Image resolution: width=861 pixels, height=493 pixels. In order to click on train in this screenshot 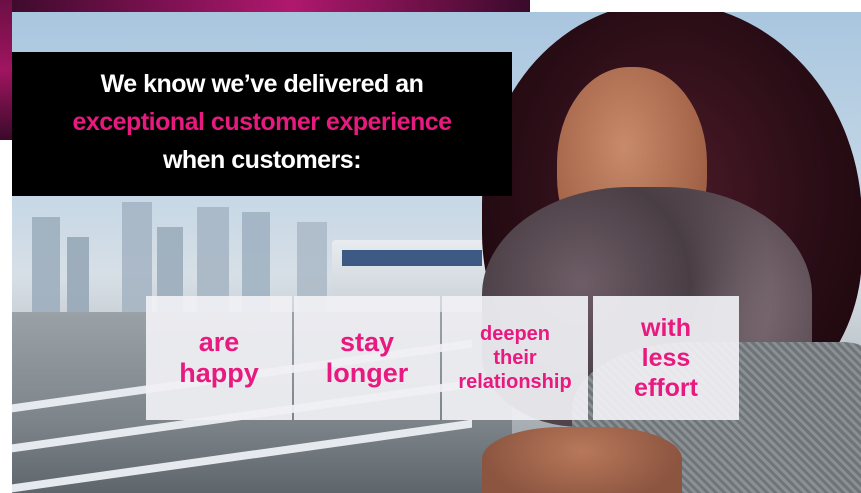, I will do `click(412, 269)`.